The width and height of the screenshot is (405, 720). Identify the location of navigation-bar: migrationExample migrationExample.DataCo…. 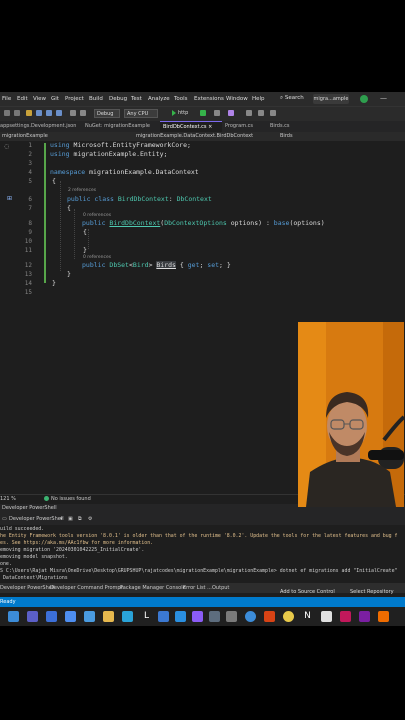
(202, 136).